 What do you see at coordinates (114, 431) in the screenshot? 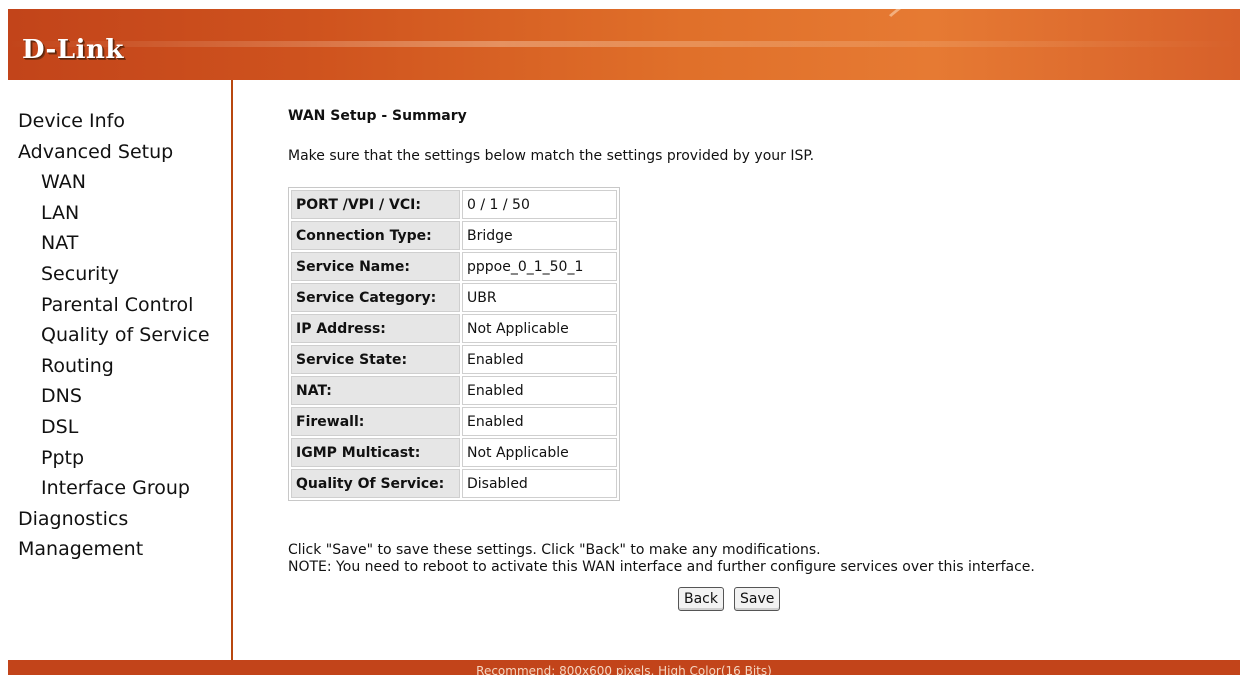
I see `sidebar-item-dsl: DSL` at bounding box center [114, 431].